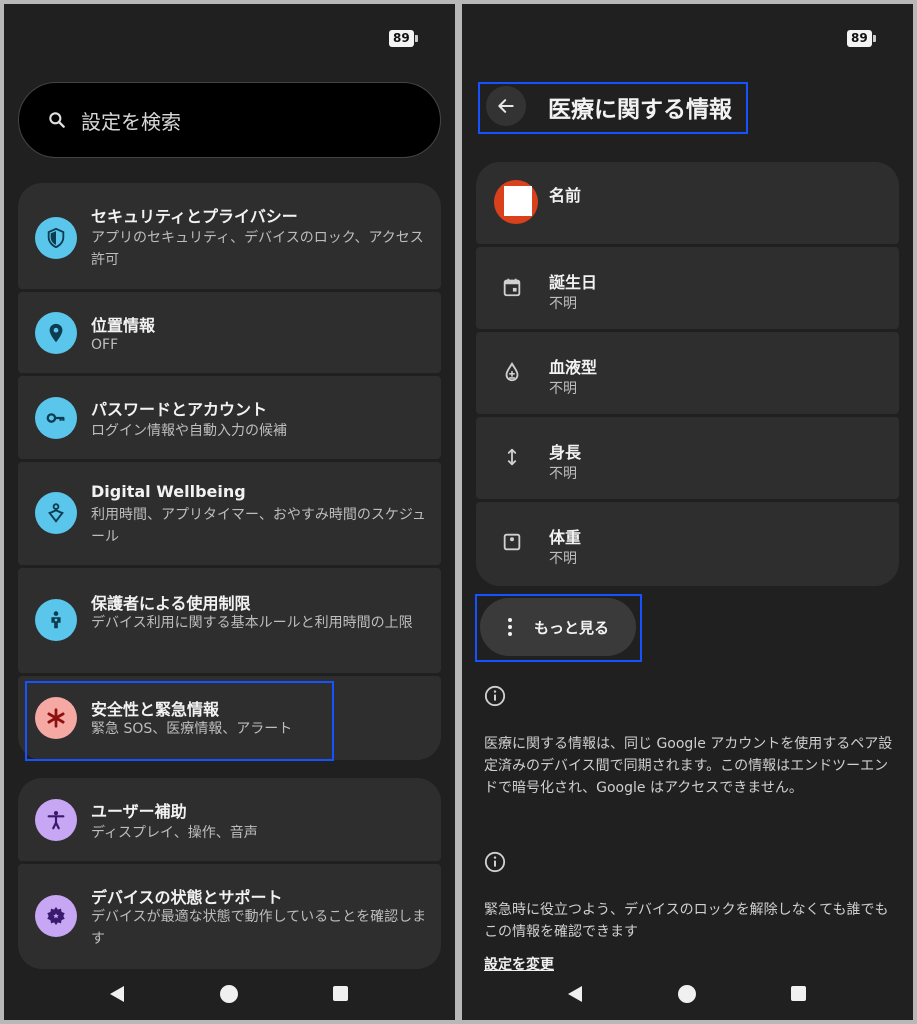  Describe the element at coordinates (57, 120) in the screenshot. I see `search-icon` at that location.